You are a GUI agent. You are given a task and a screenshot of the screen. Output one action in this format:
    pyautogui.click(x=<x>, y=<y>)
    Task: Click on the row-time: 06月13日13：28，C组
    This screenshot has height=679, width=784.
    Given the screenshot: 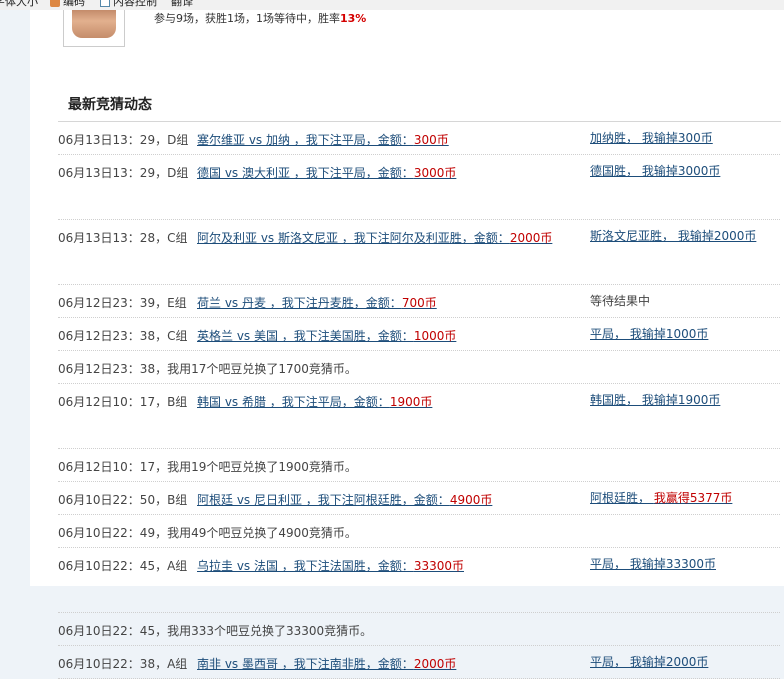 What is the action you would take?
    pyautogui.click(x=123, y=238)
    